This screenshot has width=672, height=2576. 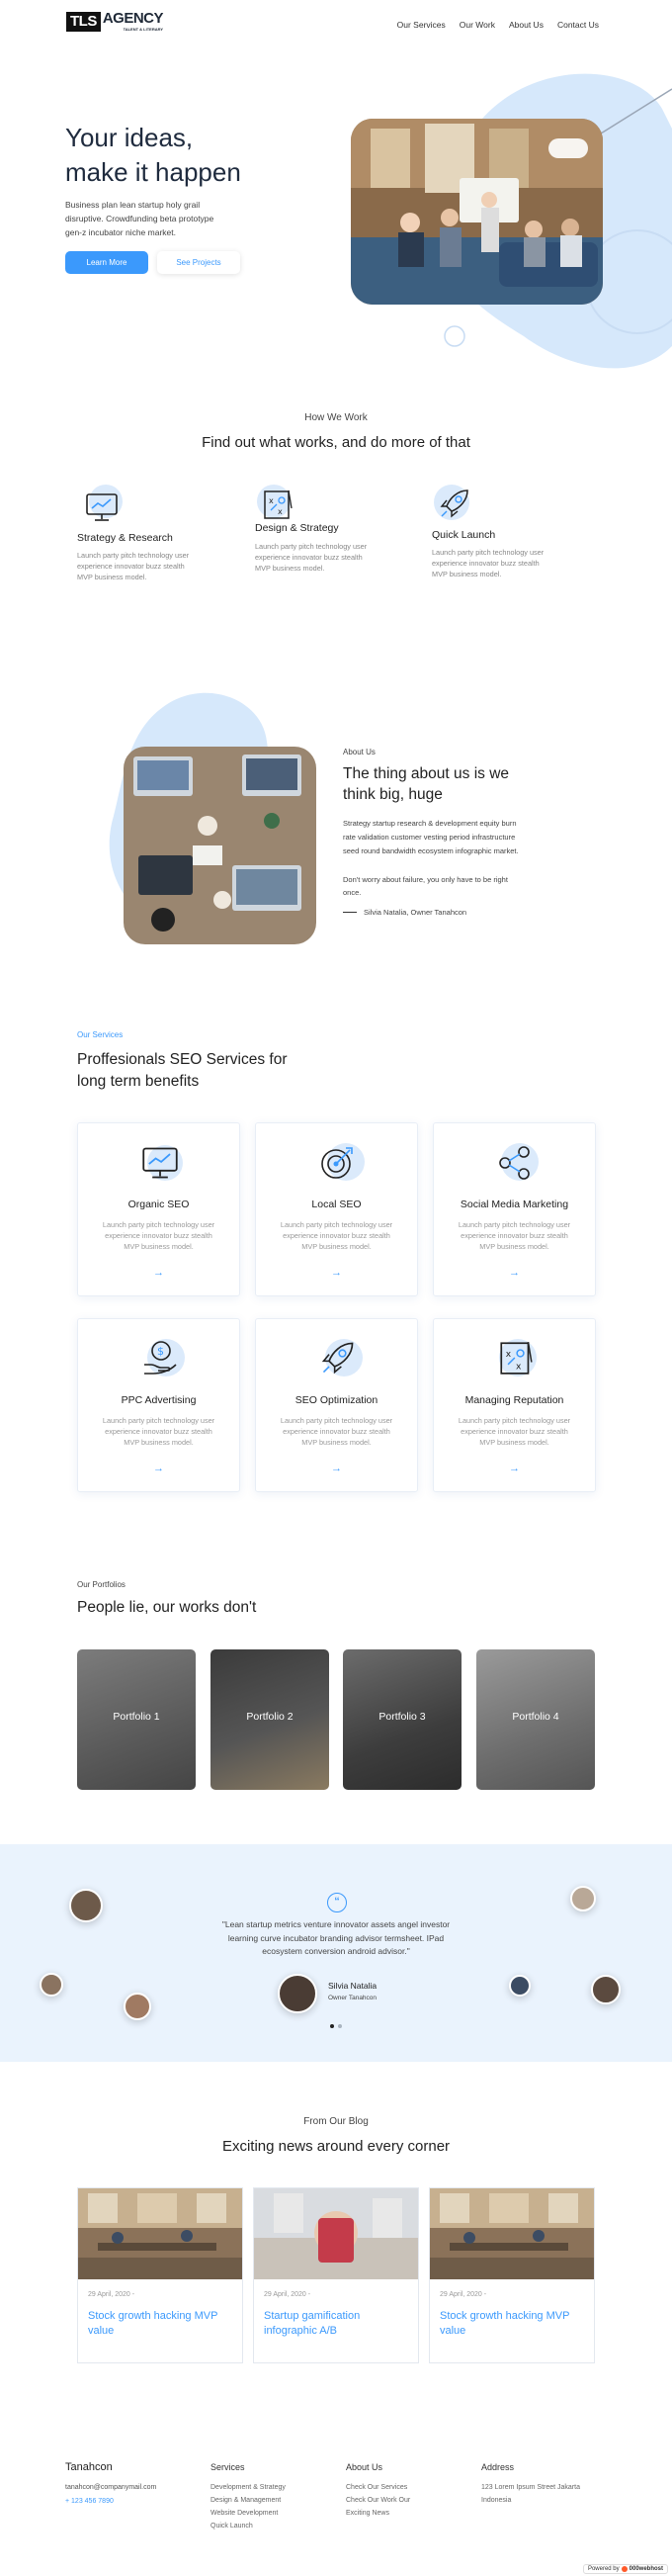 What do you see at coordinates (336, 2146) in the screenshot?
I see `blog-title: Exciting news around every corner` at bounding box center [336, 2146].